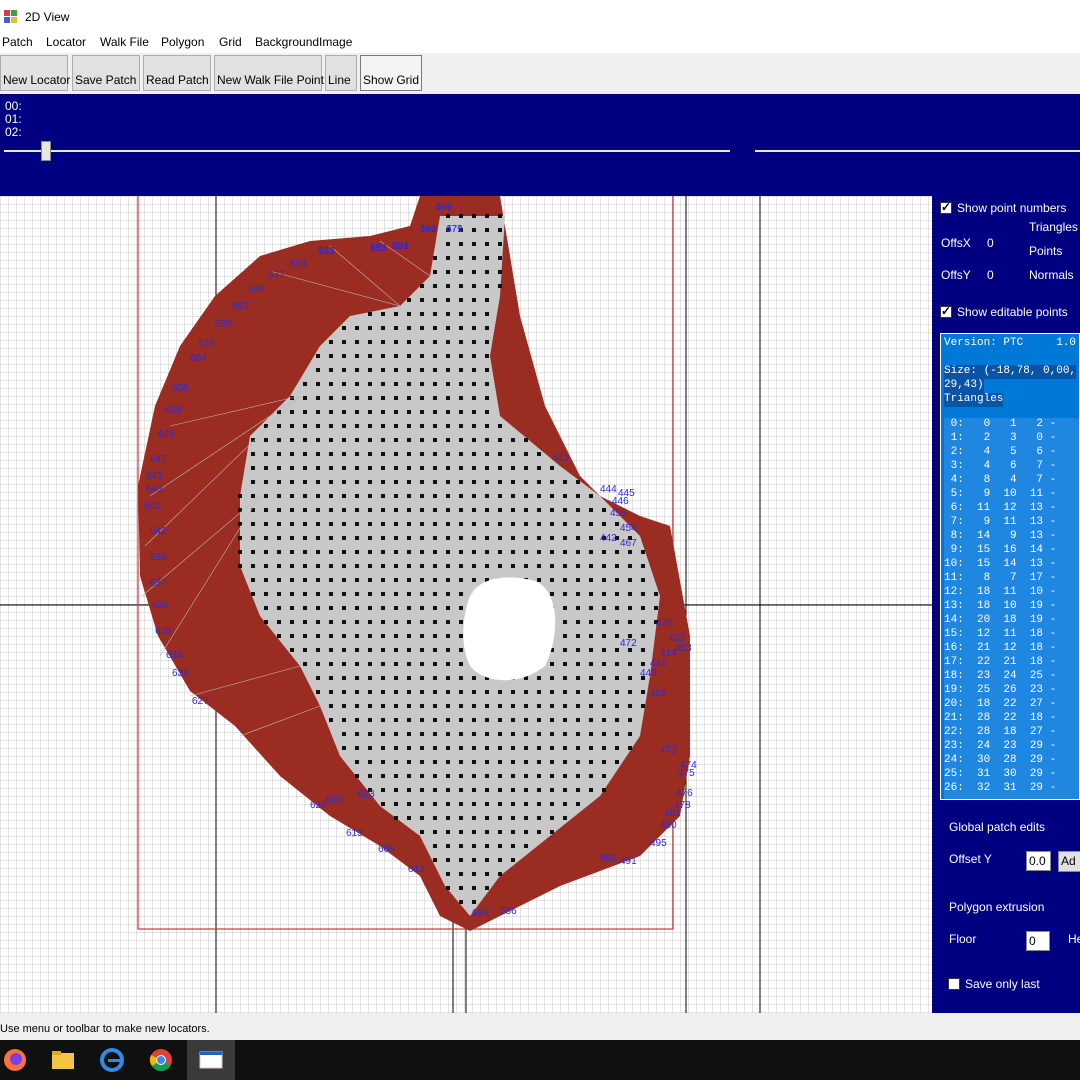 Image resolution: width=1080 pixels, height=1080 pixels. Describe the element at coordinates (211, 1060) in the screenshot. I see `app-window-icon` at that location.